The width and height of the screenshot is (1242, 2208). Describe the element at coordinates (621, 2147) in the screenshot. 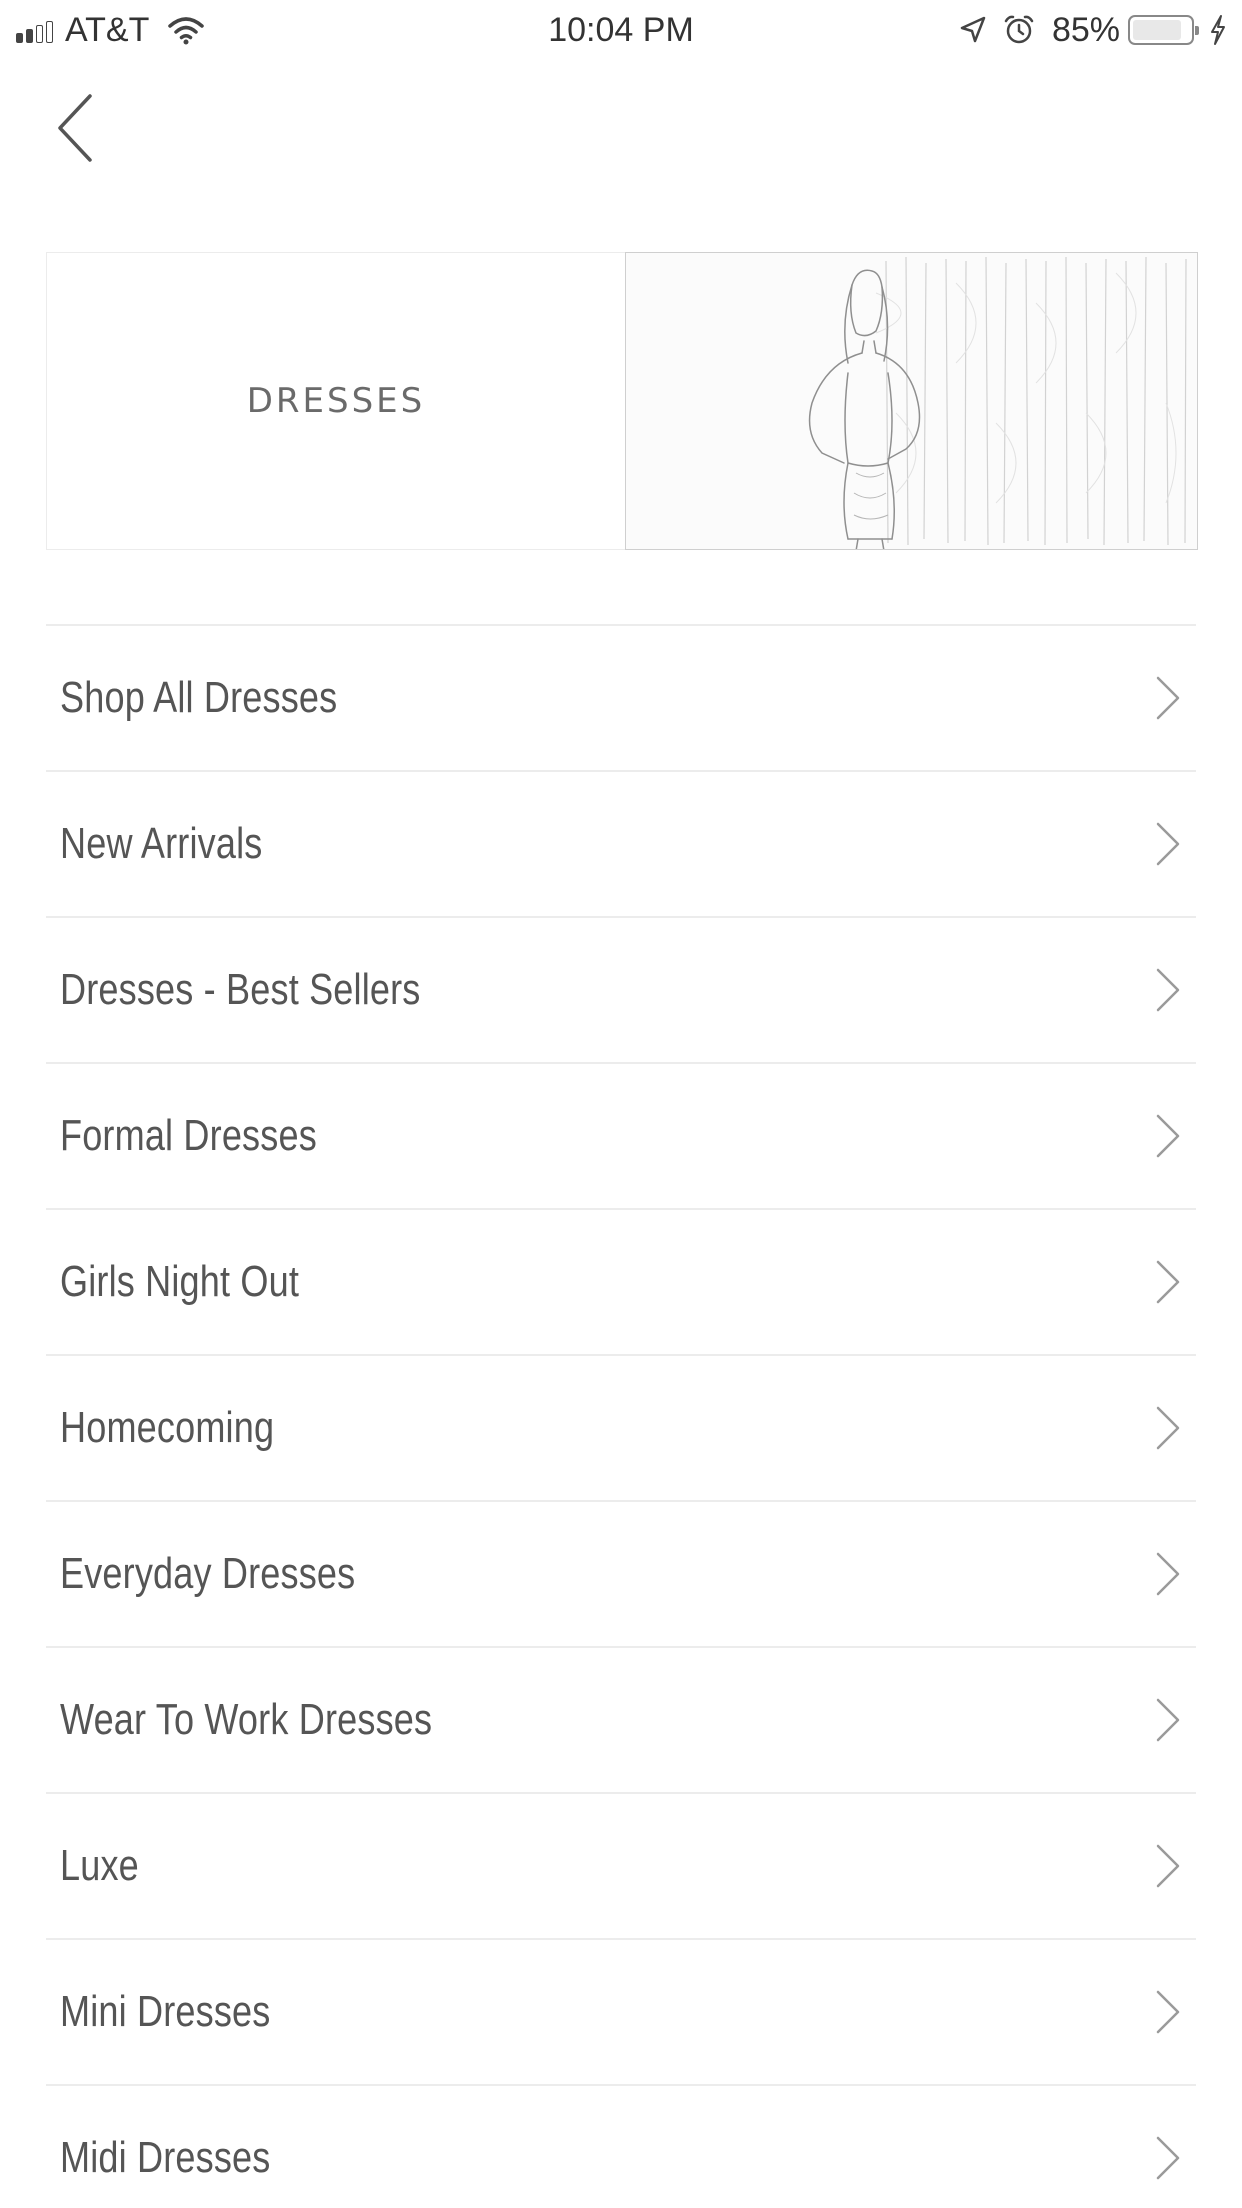

I see `list-item: Midi Dresses` at that location.